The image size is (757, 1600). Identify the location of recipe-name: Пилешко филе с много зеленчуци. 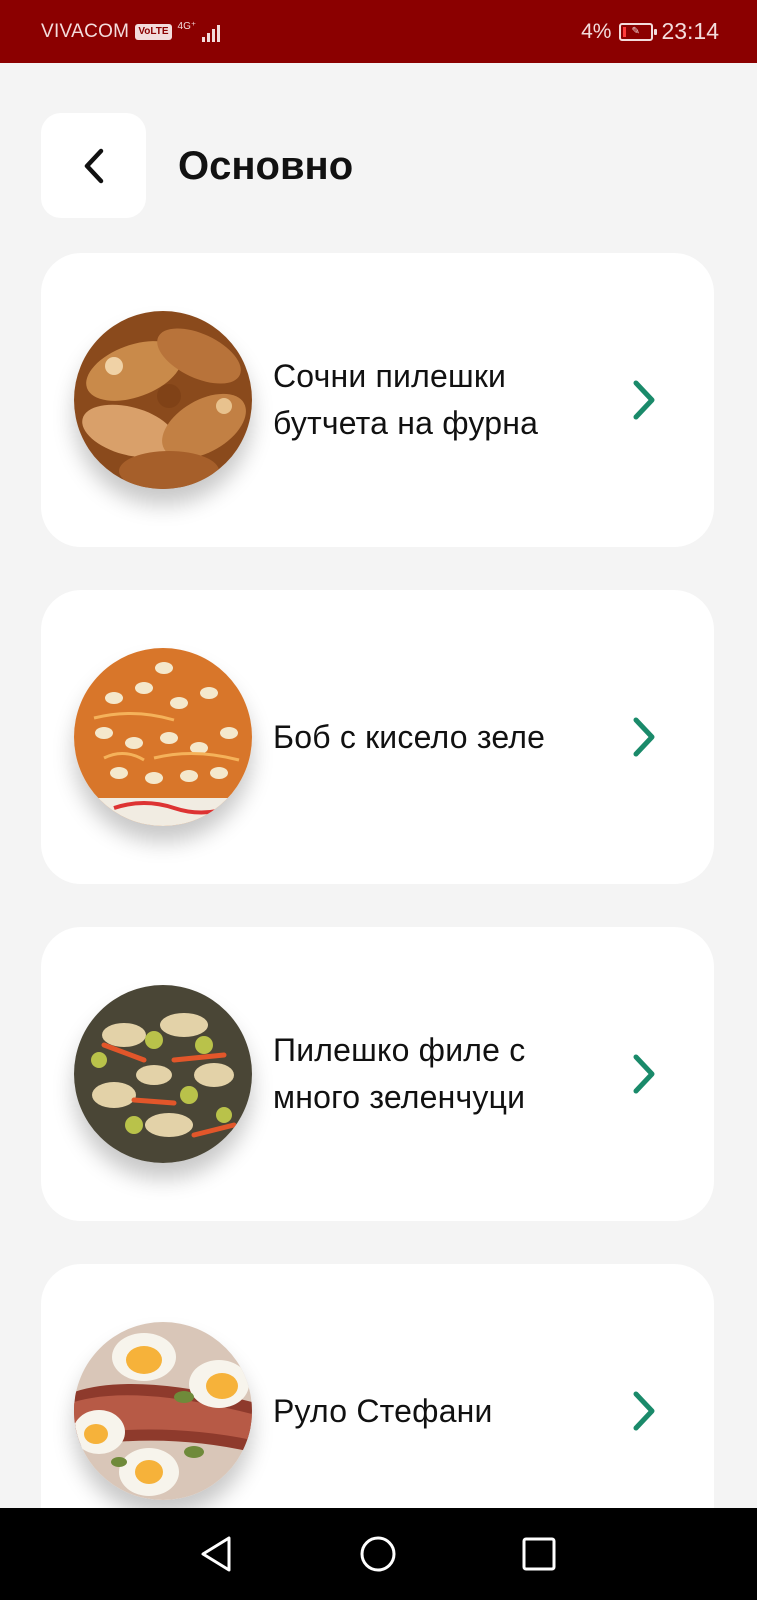
(399, 1073).